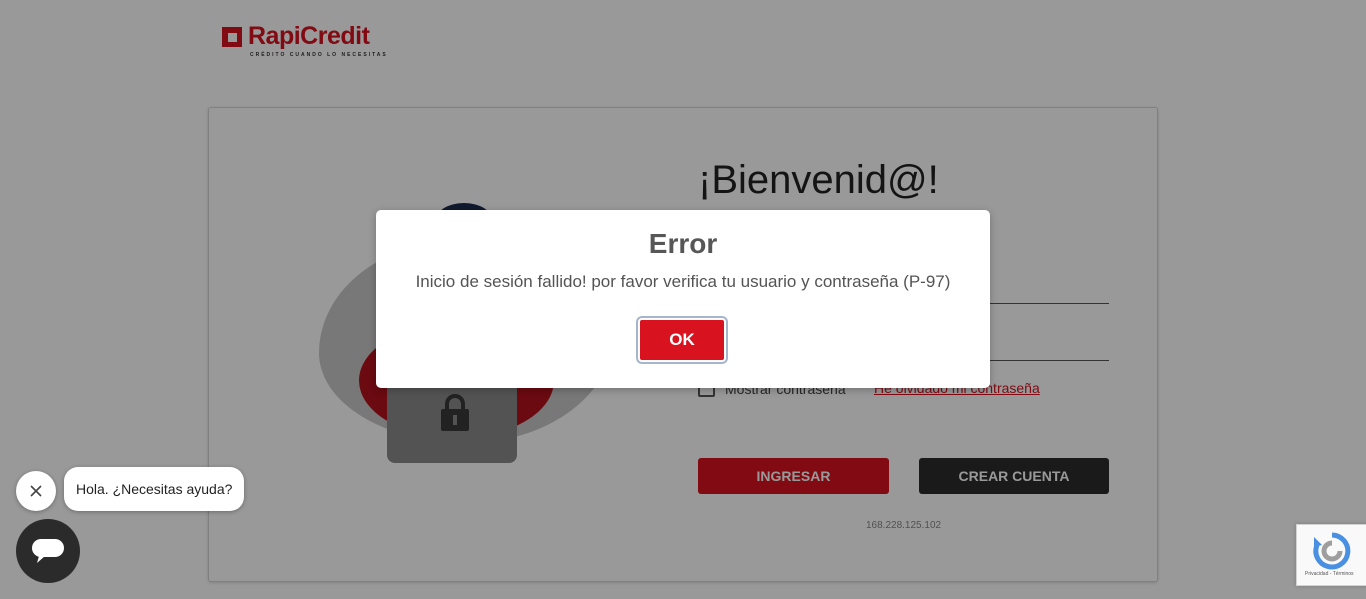 The width and height of the screenshot is (1366, 599). I want to click on ok-button: OK, so click(682, 340).